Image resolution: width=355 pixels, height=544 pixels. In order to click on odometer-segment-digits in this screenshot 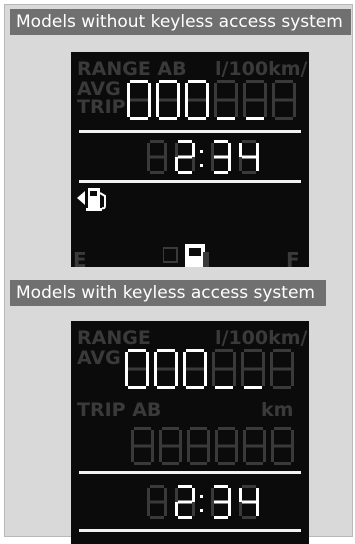, I will do `click(211, 100)`.